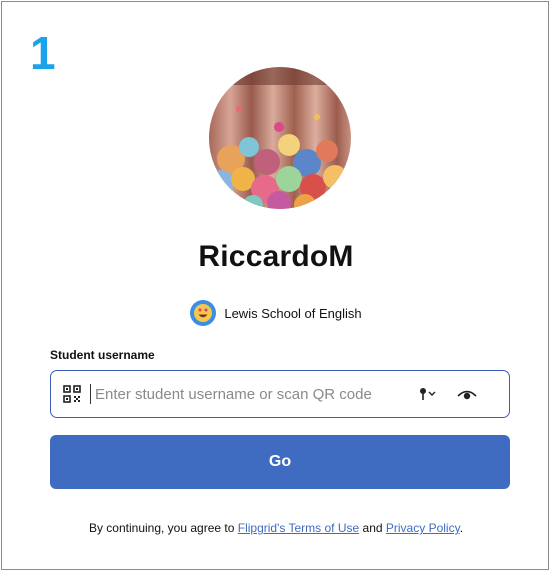 The width and height of the screenshot is (552, 572). What do you see at coordinates (293, 313) in the screenshot?
I see `school-name: Lewis School of English` at bounding box center [293, 313].